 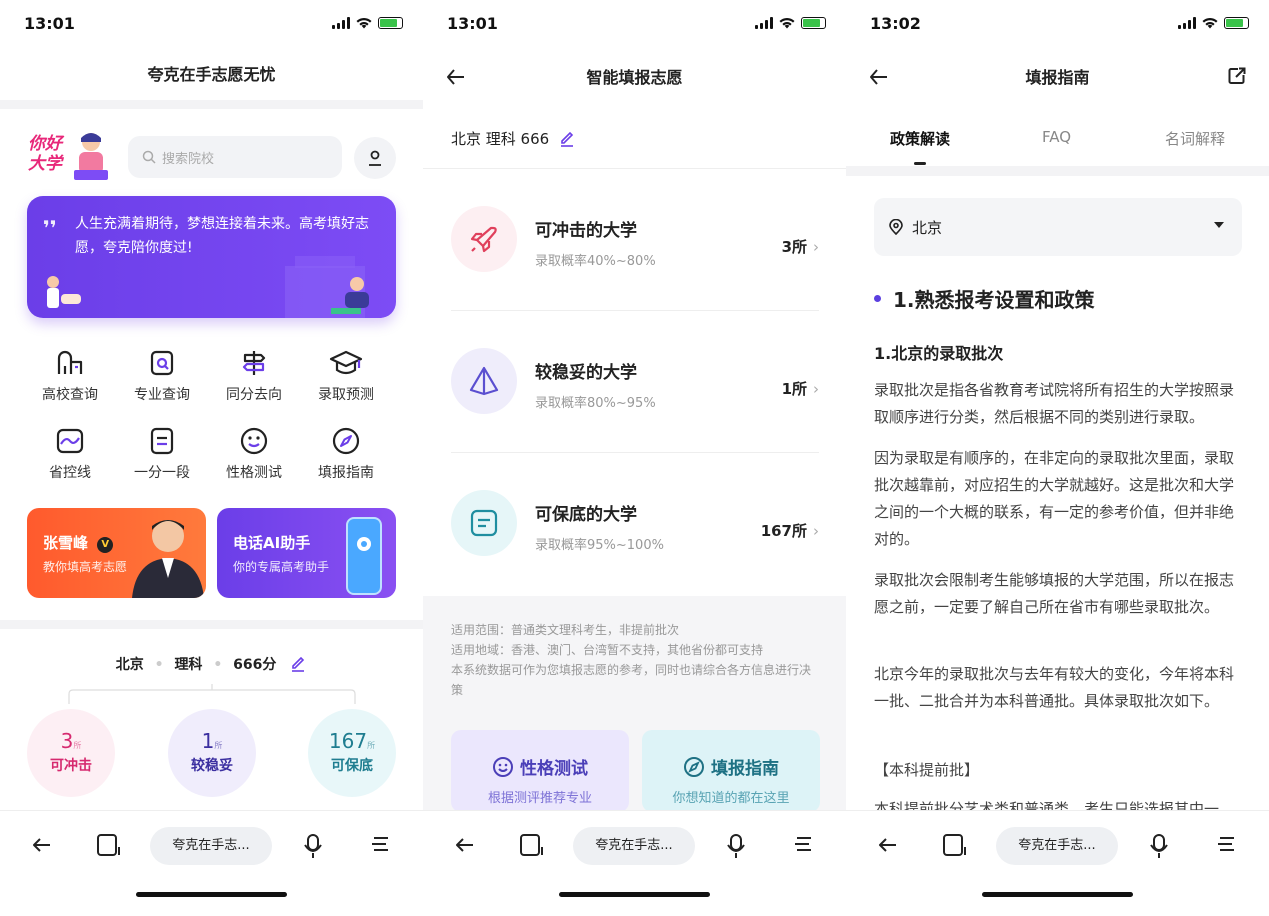 I want to click on steady-circle: 1所 较稳妥, so click(x=212, y=753).